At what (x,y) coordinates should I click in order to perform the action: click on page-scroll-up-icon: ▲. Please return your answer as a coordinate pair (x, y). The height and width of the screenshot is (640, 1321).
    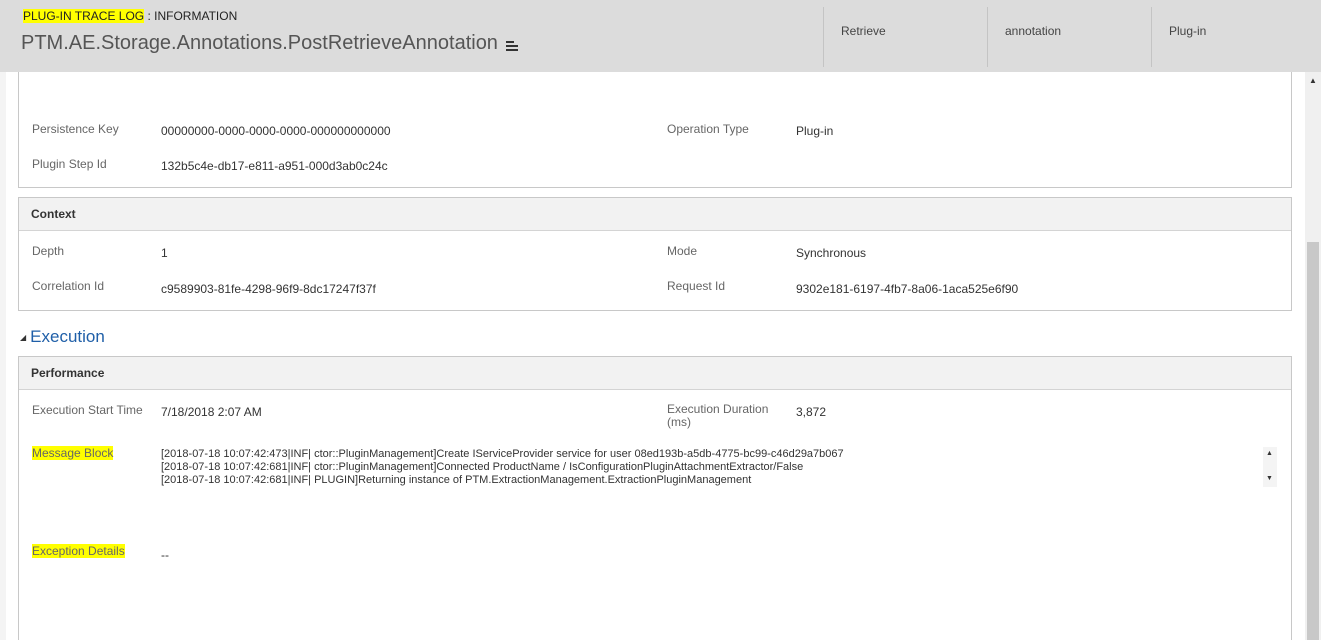
    Looking at the image, I should click on (1313, 80).